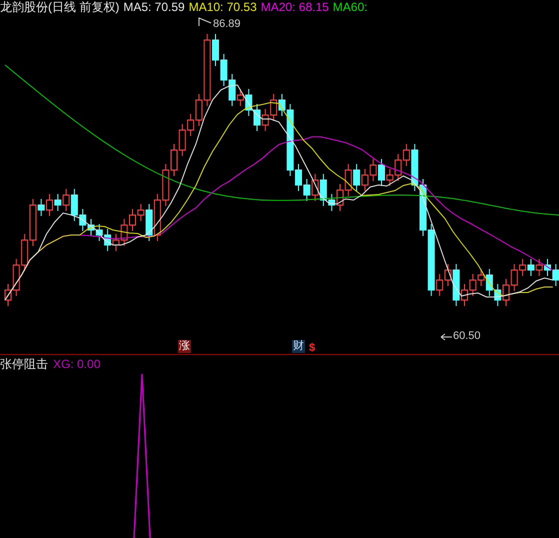  I want to click on event-marker: 财, so click(298, 346).